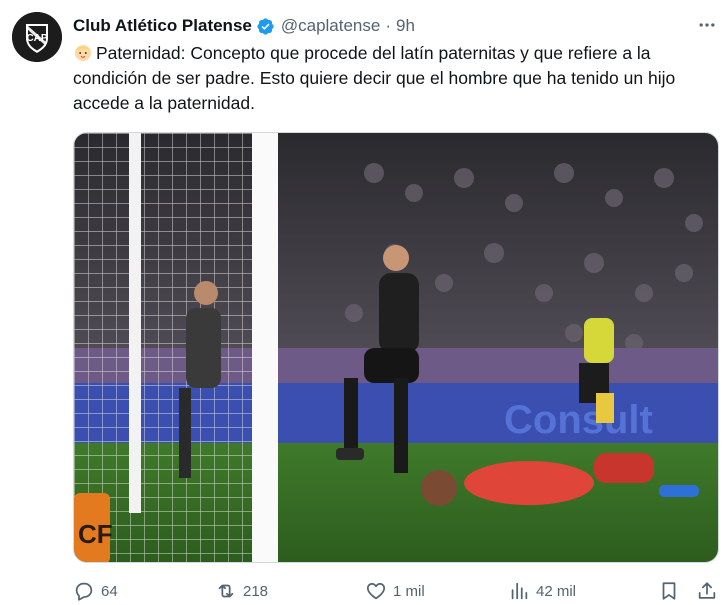 Image resolution: width=728 pixels, height=605 pixels. What do you see at coordinates (376, 591) in the screenshot?
I see `heart-icon` at bounding box center [376, 591].